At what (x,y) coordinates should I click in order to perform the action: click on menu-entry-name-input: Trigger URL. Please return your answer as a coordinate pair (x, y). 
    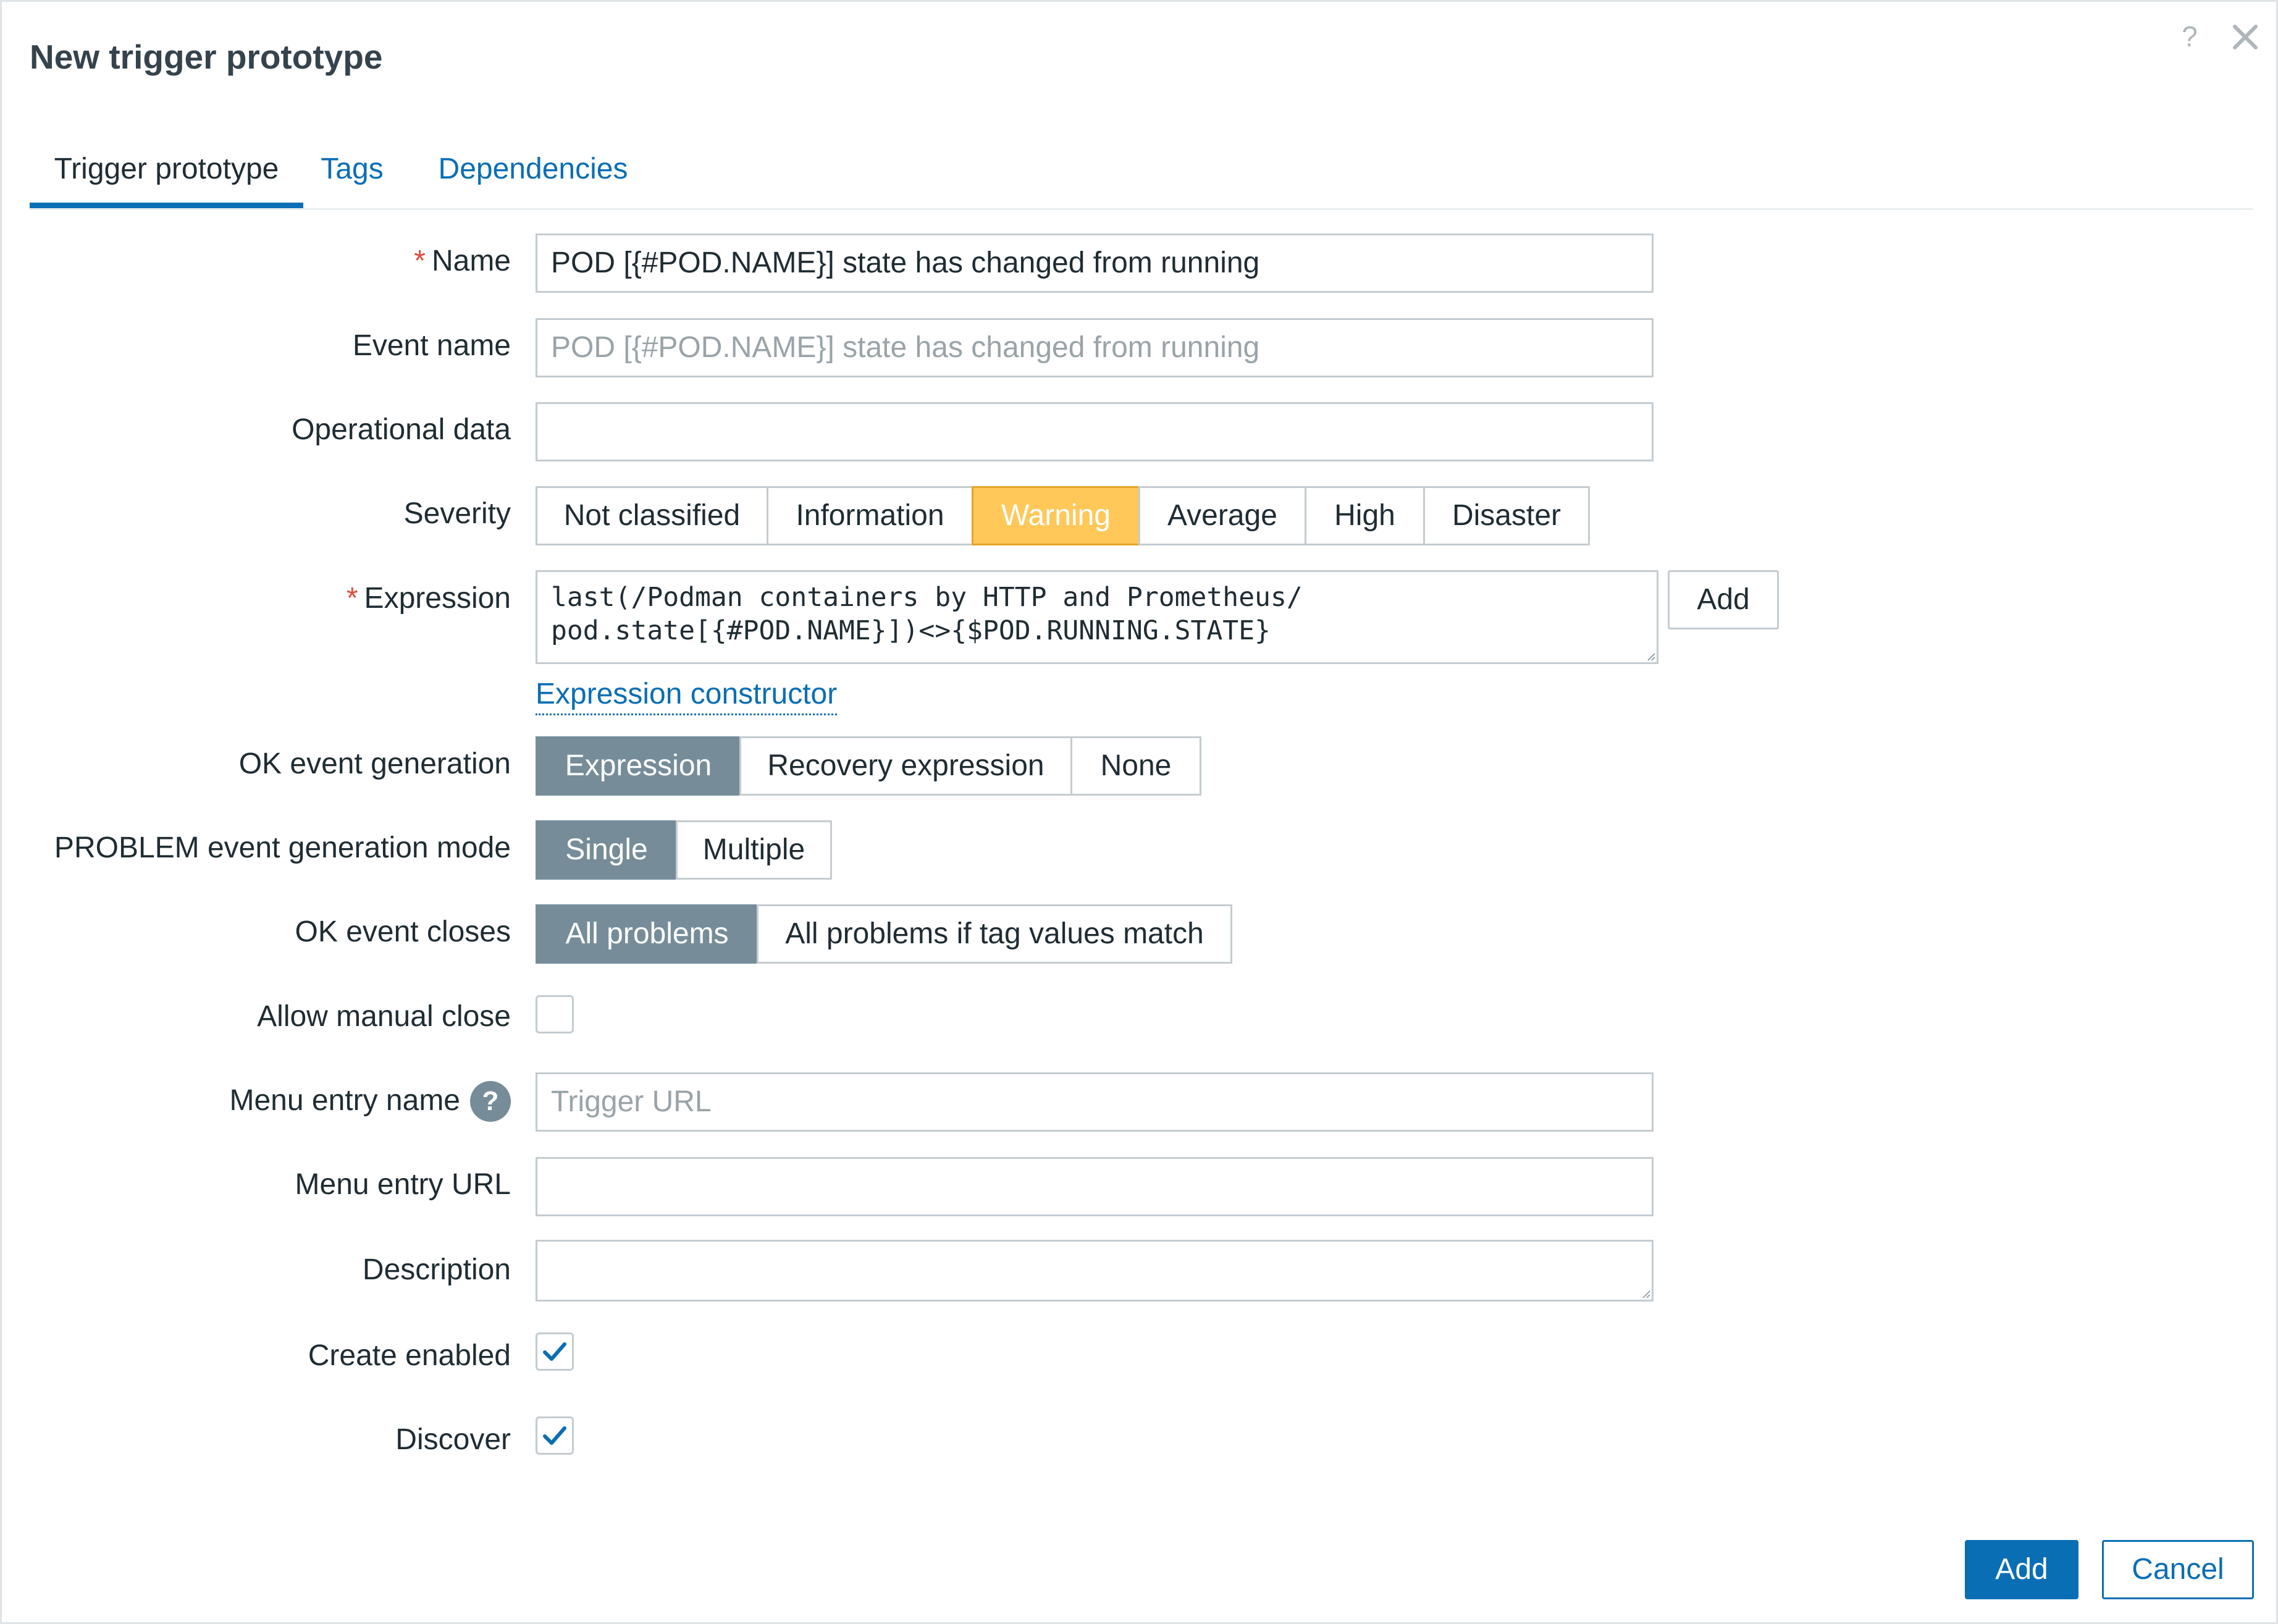
    Looking at the image, I should click on (1095, 1102).